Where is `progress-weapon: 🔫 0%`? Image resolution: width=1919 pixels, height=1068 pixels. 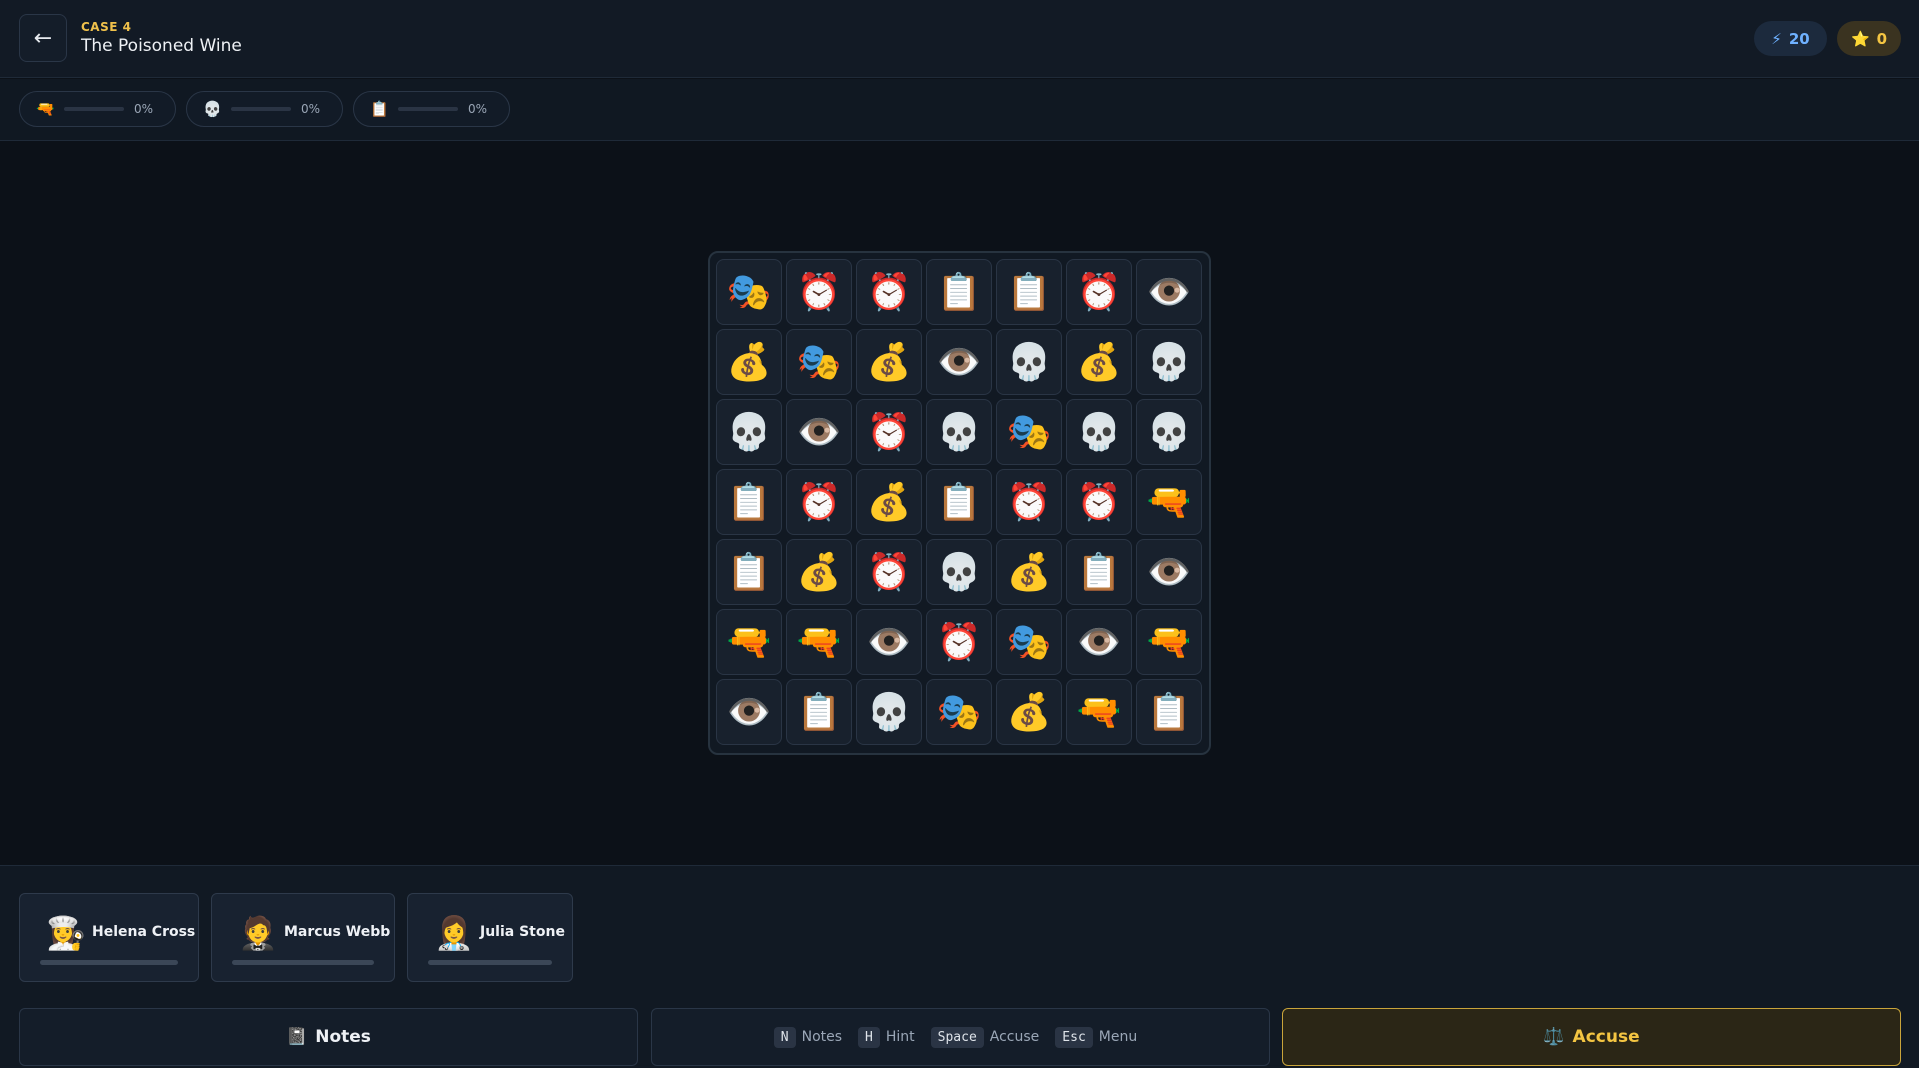 progress-weapon: 🔫 0% is located at coordinates (97, 109).